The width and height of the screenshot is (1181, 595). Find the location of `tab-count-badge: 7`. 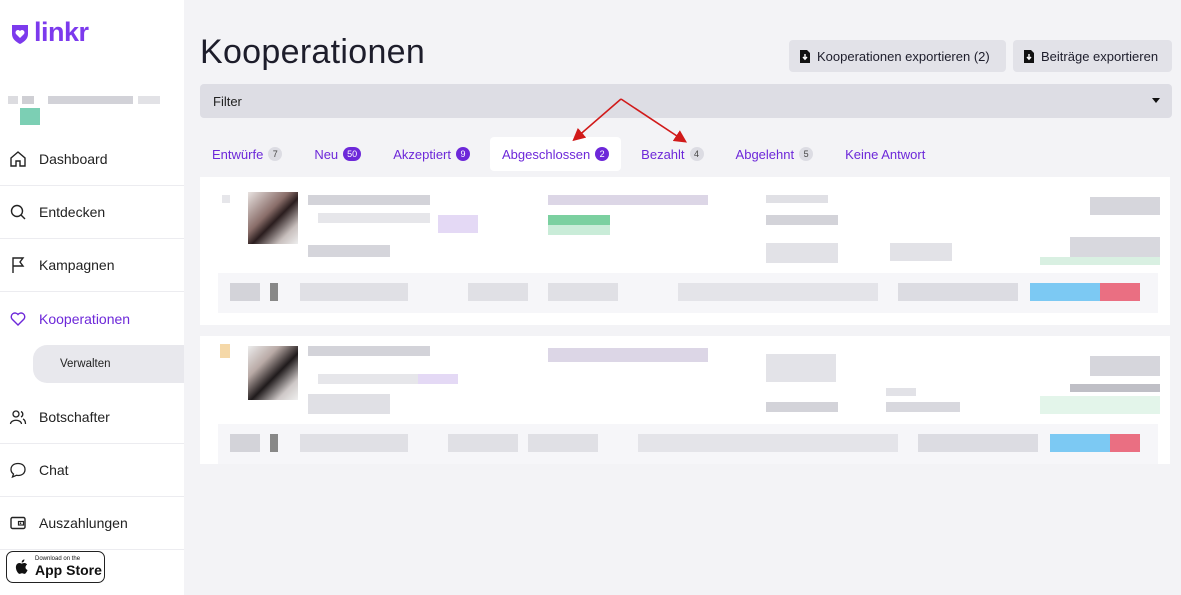

tab-count-badge: 7 is located at coordinates (275, 154).